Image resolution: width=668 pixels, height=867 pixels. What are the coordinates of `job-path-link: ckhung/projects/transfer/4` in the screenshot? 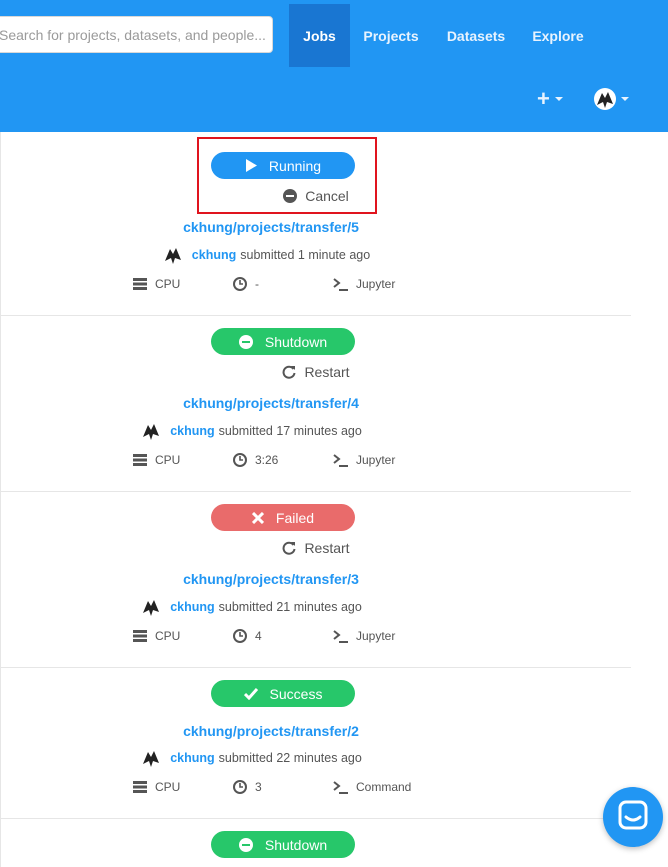 It's located at (271, 403).